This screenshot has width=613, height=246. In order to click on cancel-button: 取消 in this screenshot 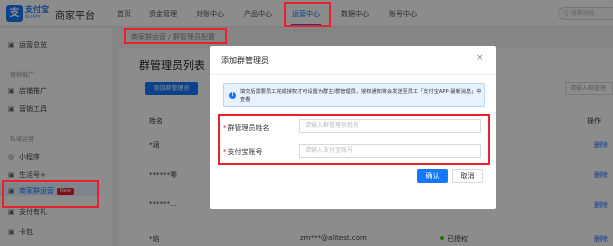, I will do `click(467, 176)`.